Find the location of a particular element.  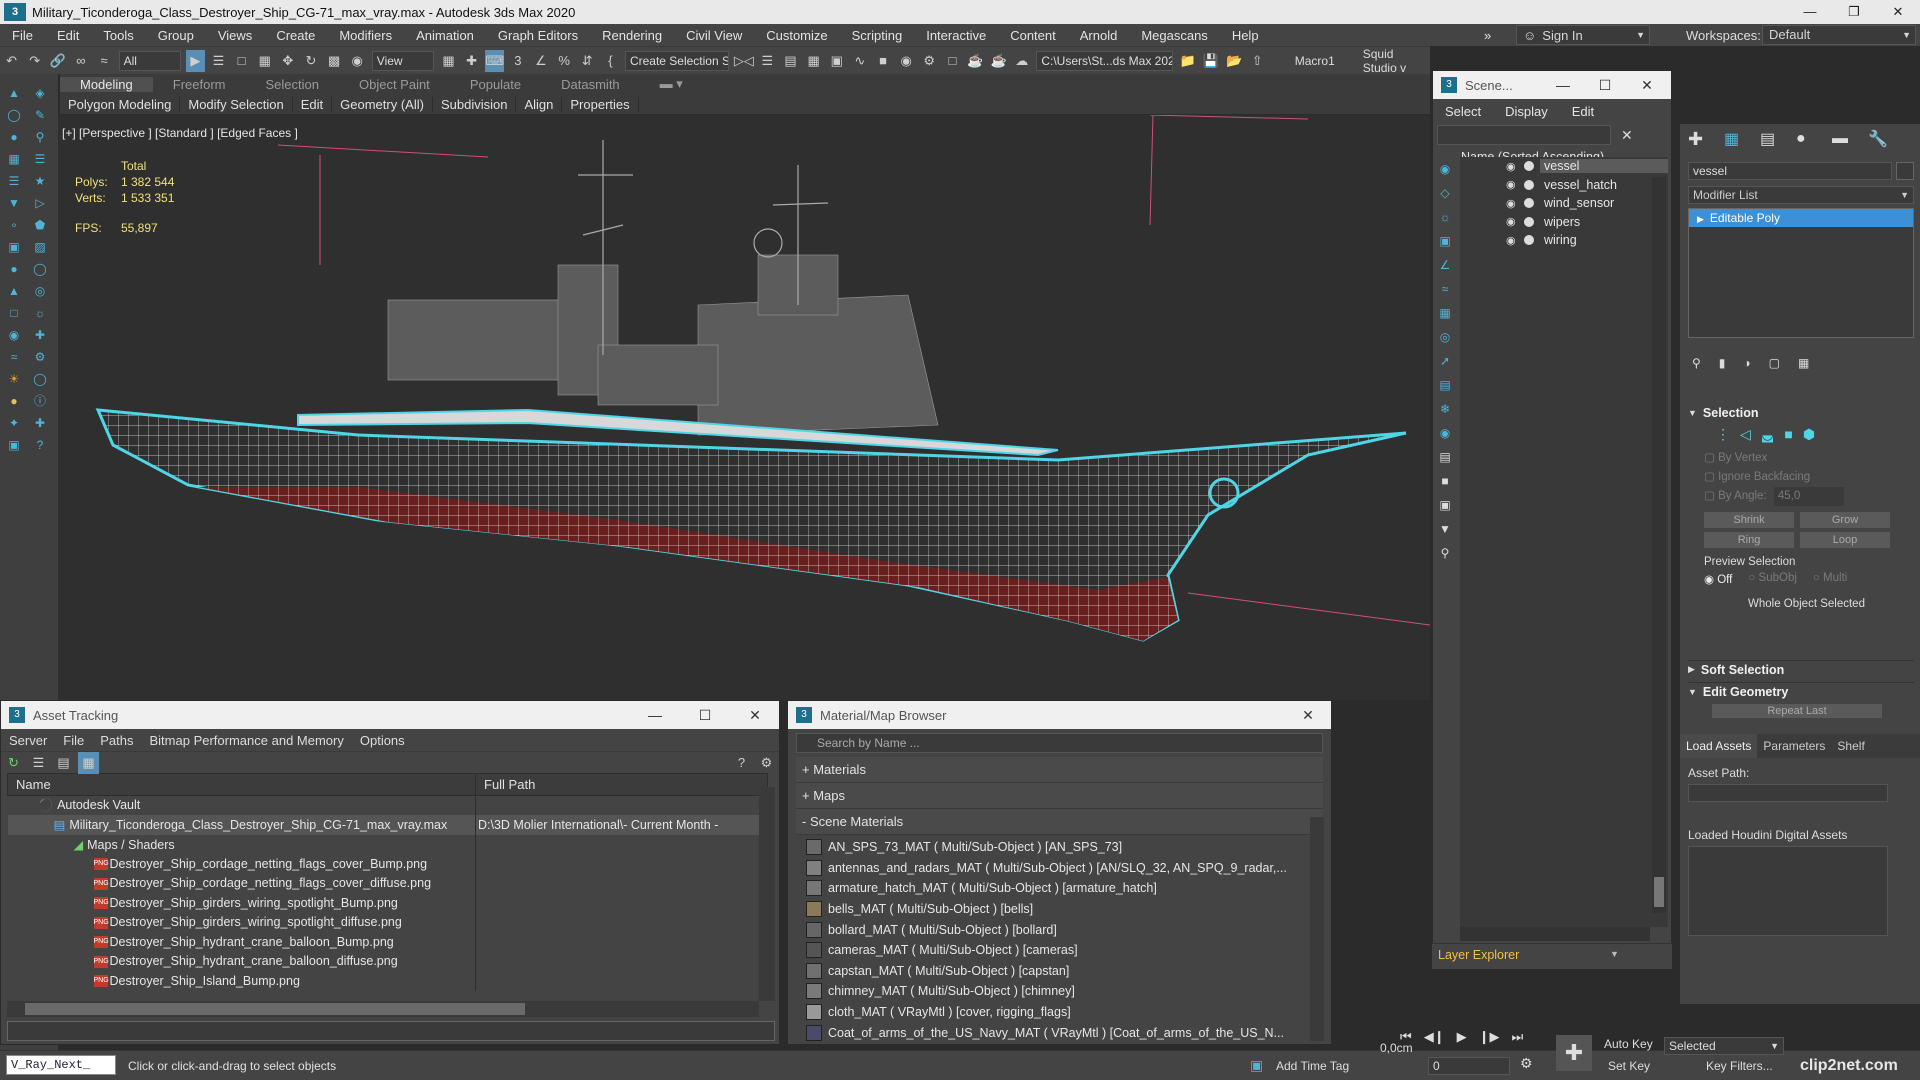

menu-customize: Customize is located at coordinates (796, 35).